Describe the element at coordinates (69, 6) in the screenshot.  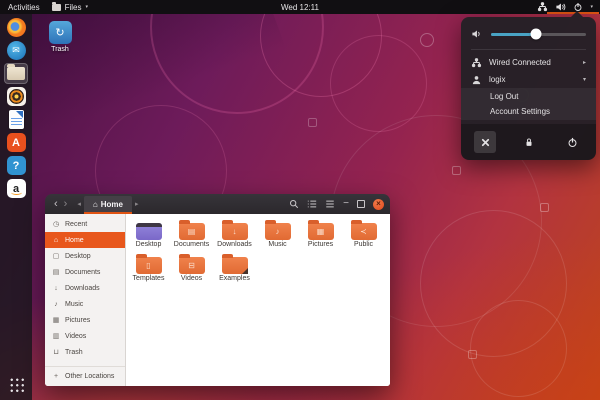
I see `app-menu-files: Files ▾` at that location.